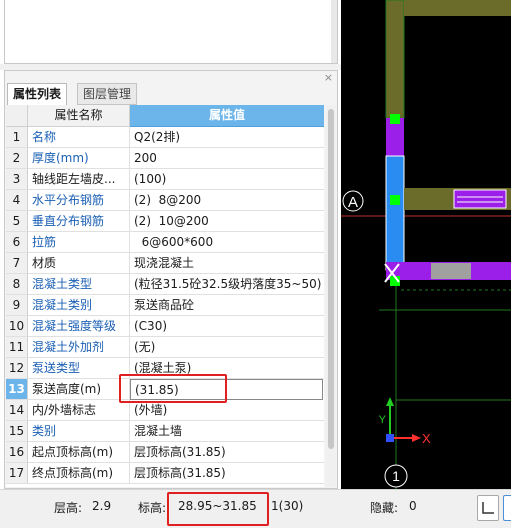  What do you see at coordinates (79, 326) in the screenshot?
I see `property-name: 混凝土强度等级` at bounding box center [79, 326].